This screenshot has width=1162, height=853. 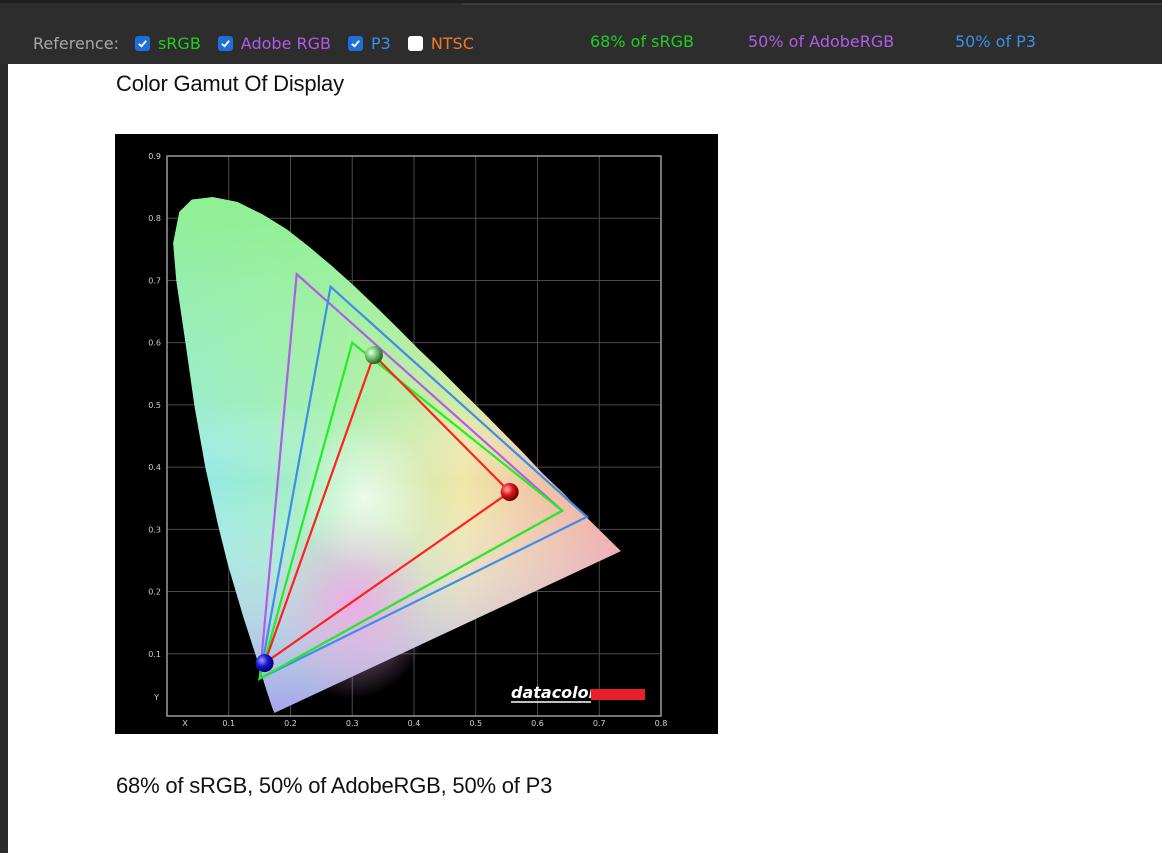 What do you see at coordinates (415, 43) in the screenshot?
I see `ntsc-checkbox` at bounding box center [415, 43].